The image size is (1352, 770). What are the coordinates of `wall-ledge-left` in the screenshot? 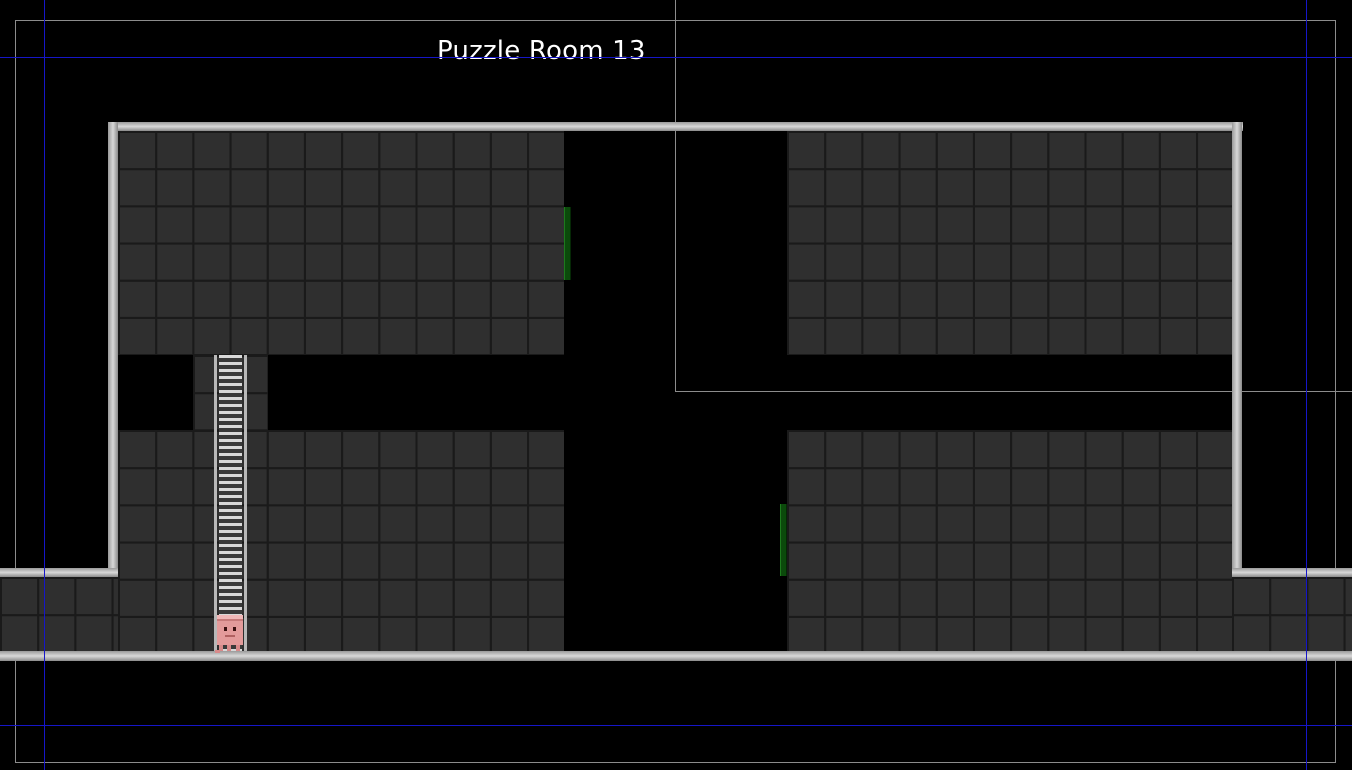 It's located at (59, 572).